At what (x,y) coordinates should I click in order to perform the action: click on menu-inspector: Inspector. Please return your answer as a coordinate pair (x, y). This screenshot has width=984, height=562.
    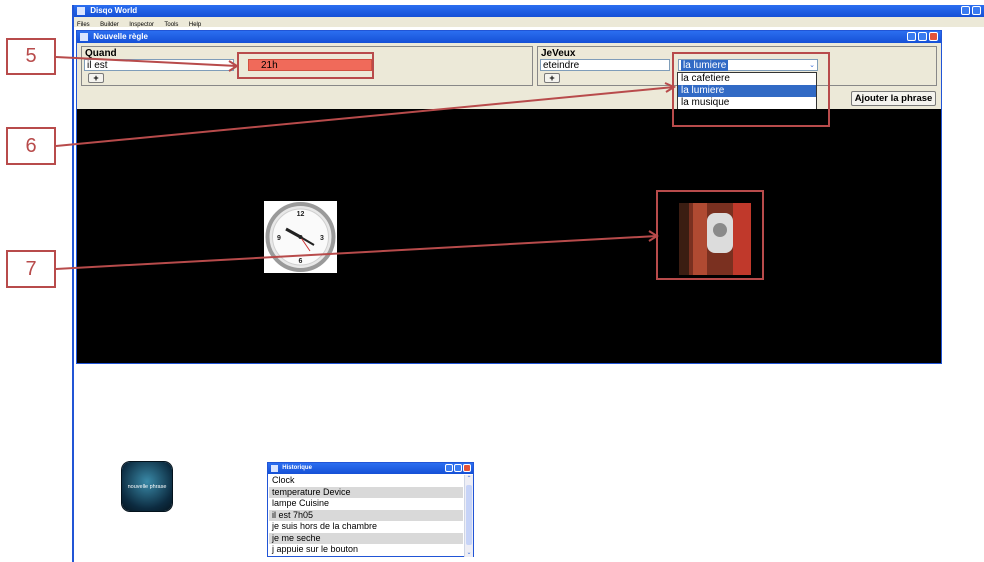
    Looking at the image, I should click on (141, 25).